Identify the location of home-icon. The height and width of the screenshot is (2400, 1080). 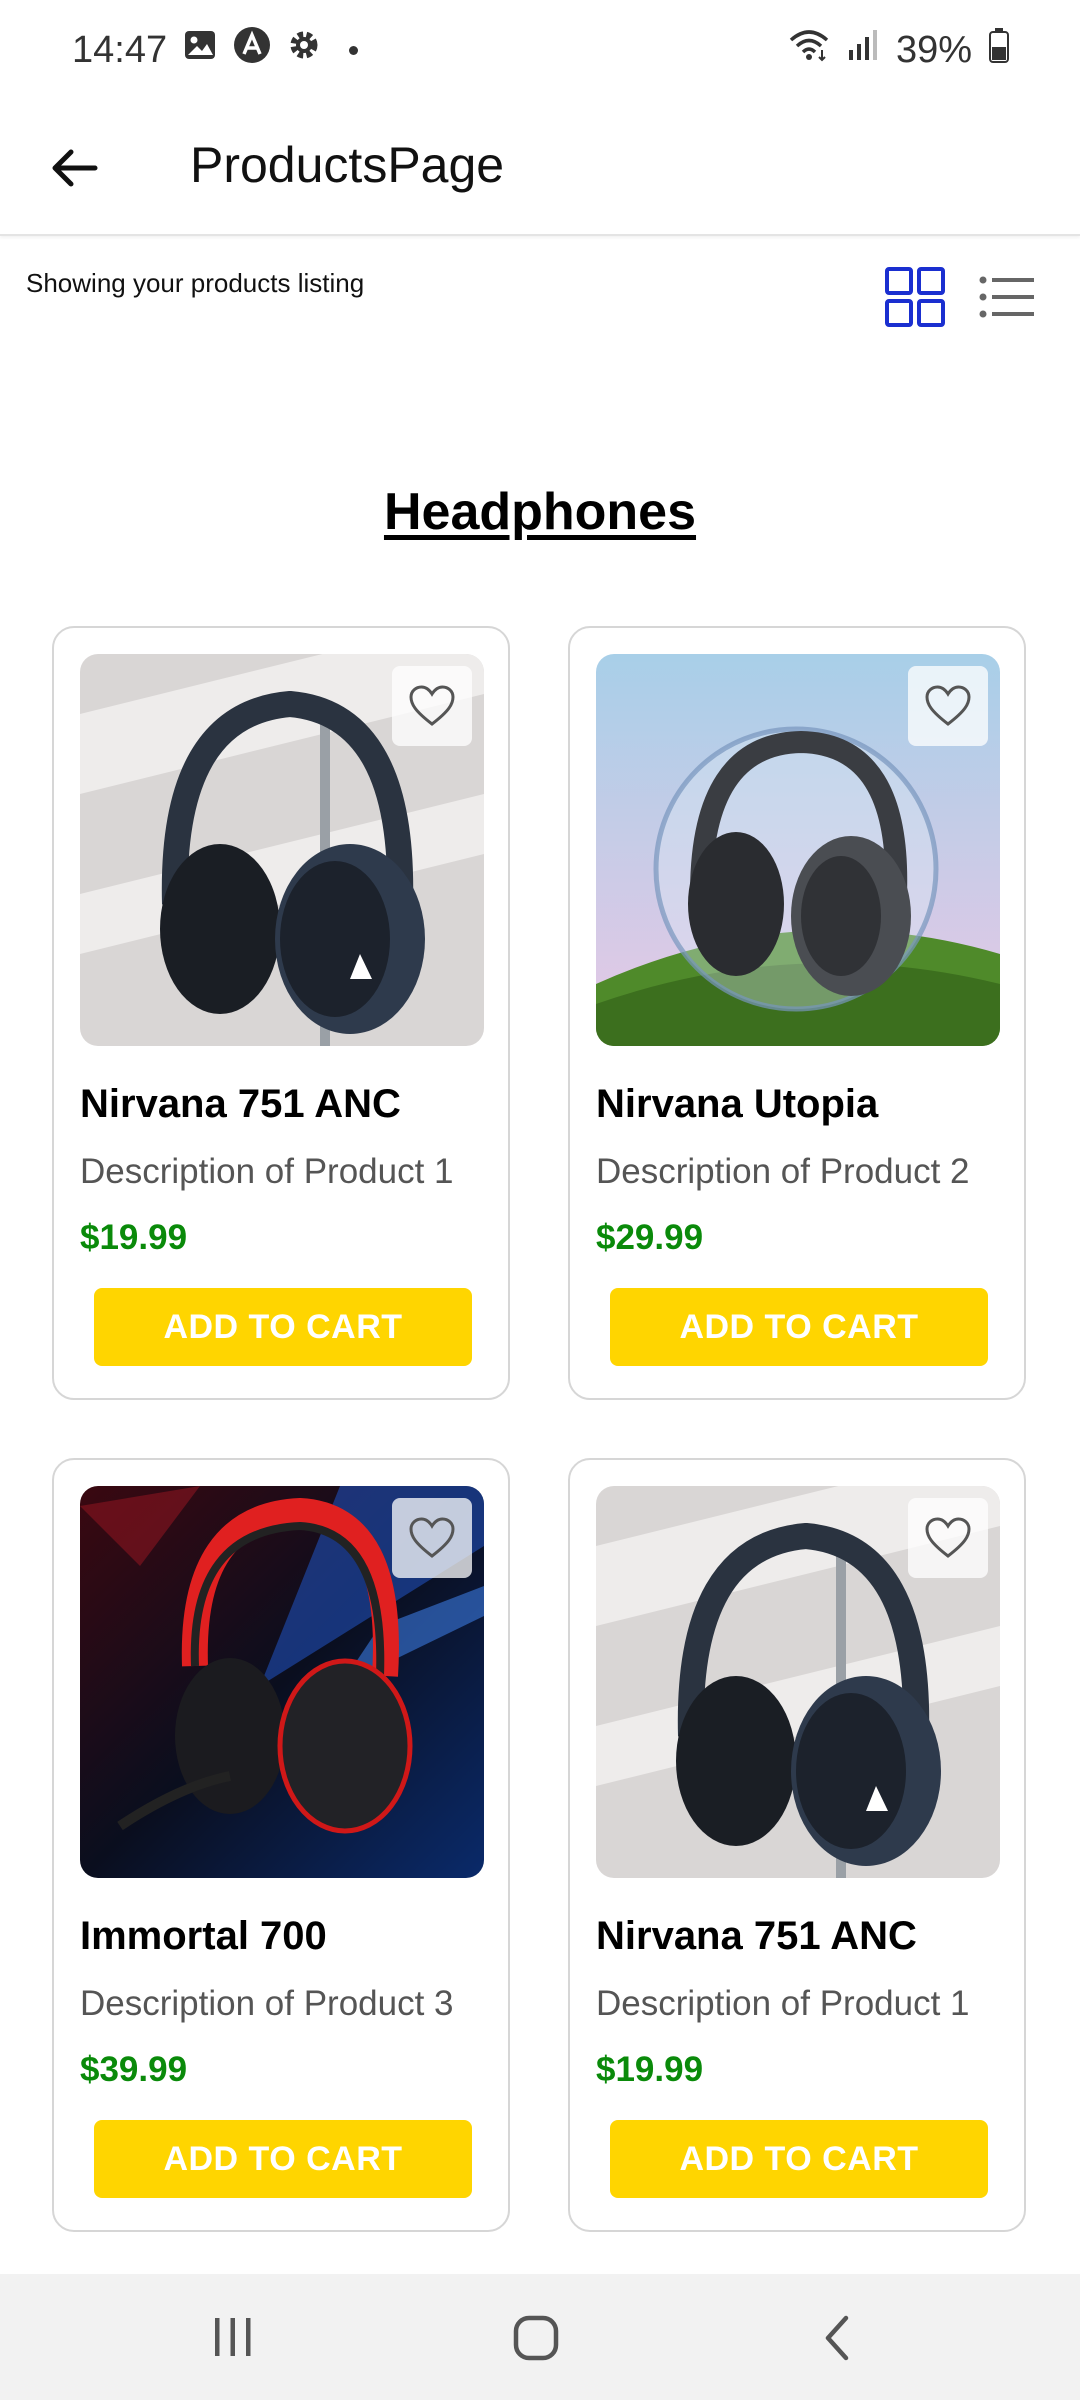
(536, 2338).